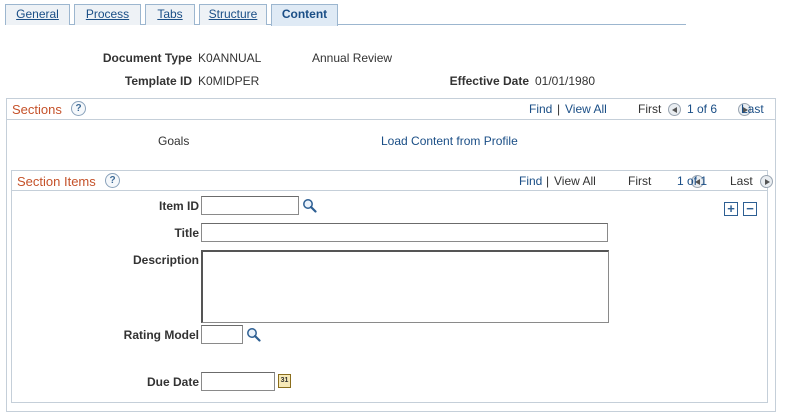 This screenshot has width=785, height=420. I want to click on sections-title: Sections, so click(37, 109).